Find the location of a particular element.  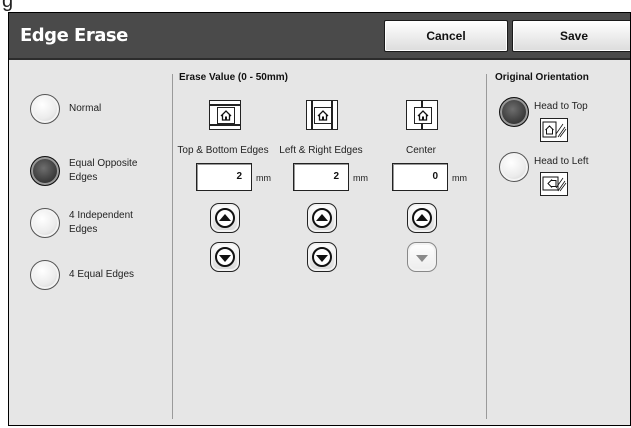

option-4-independent-edges-label: 4 Independent Edges is located at coordinates (101, 222).